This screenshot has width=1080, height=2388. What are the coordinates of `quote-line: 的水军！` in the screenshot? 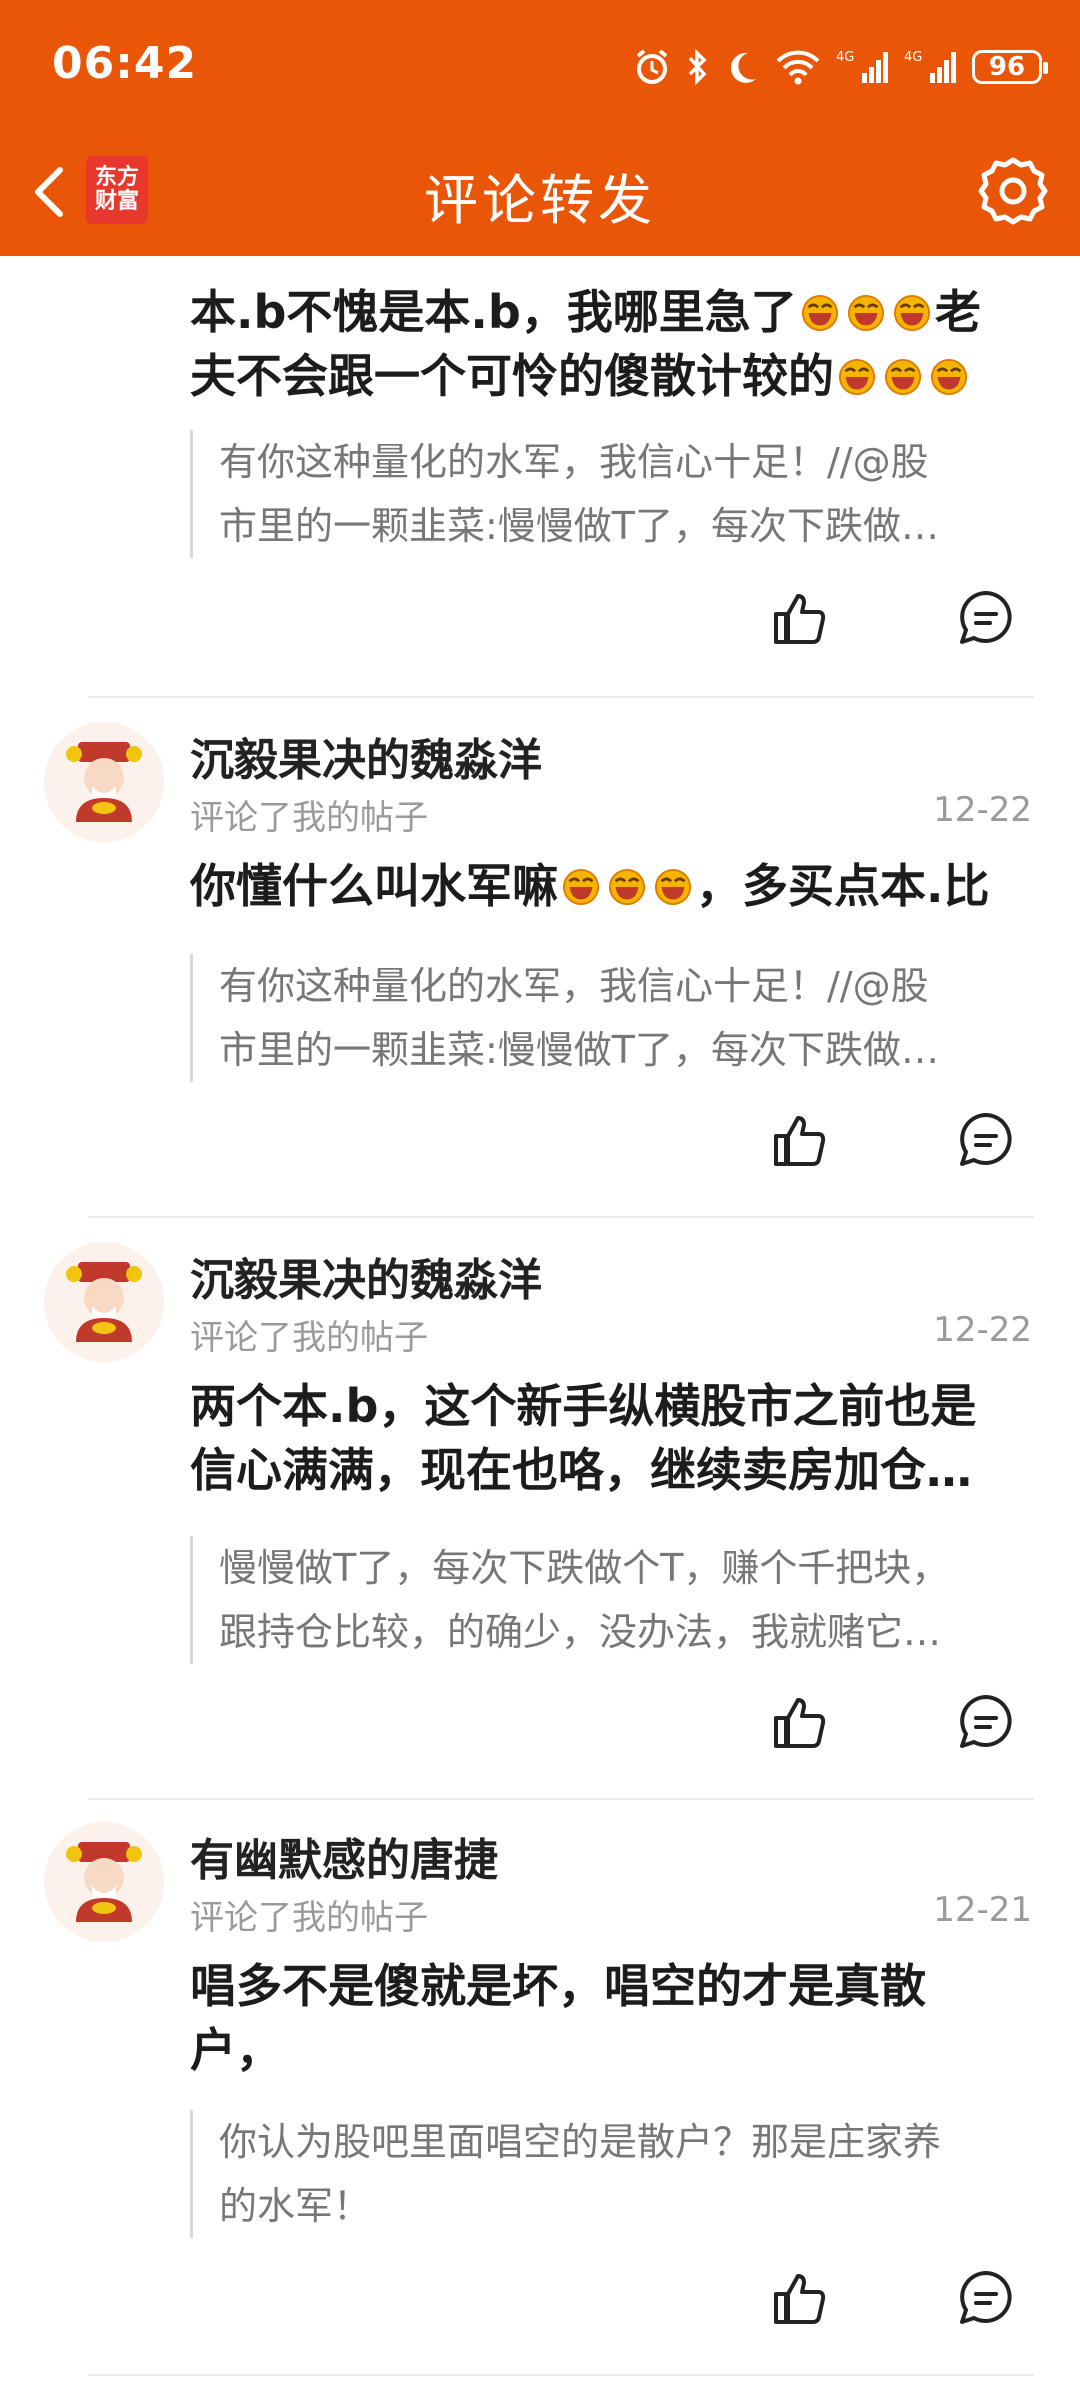 It's located at (295, 2206).